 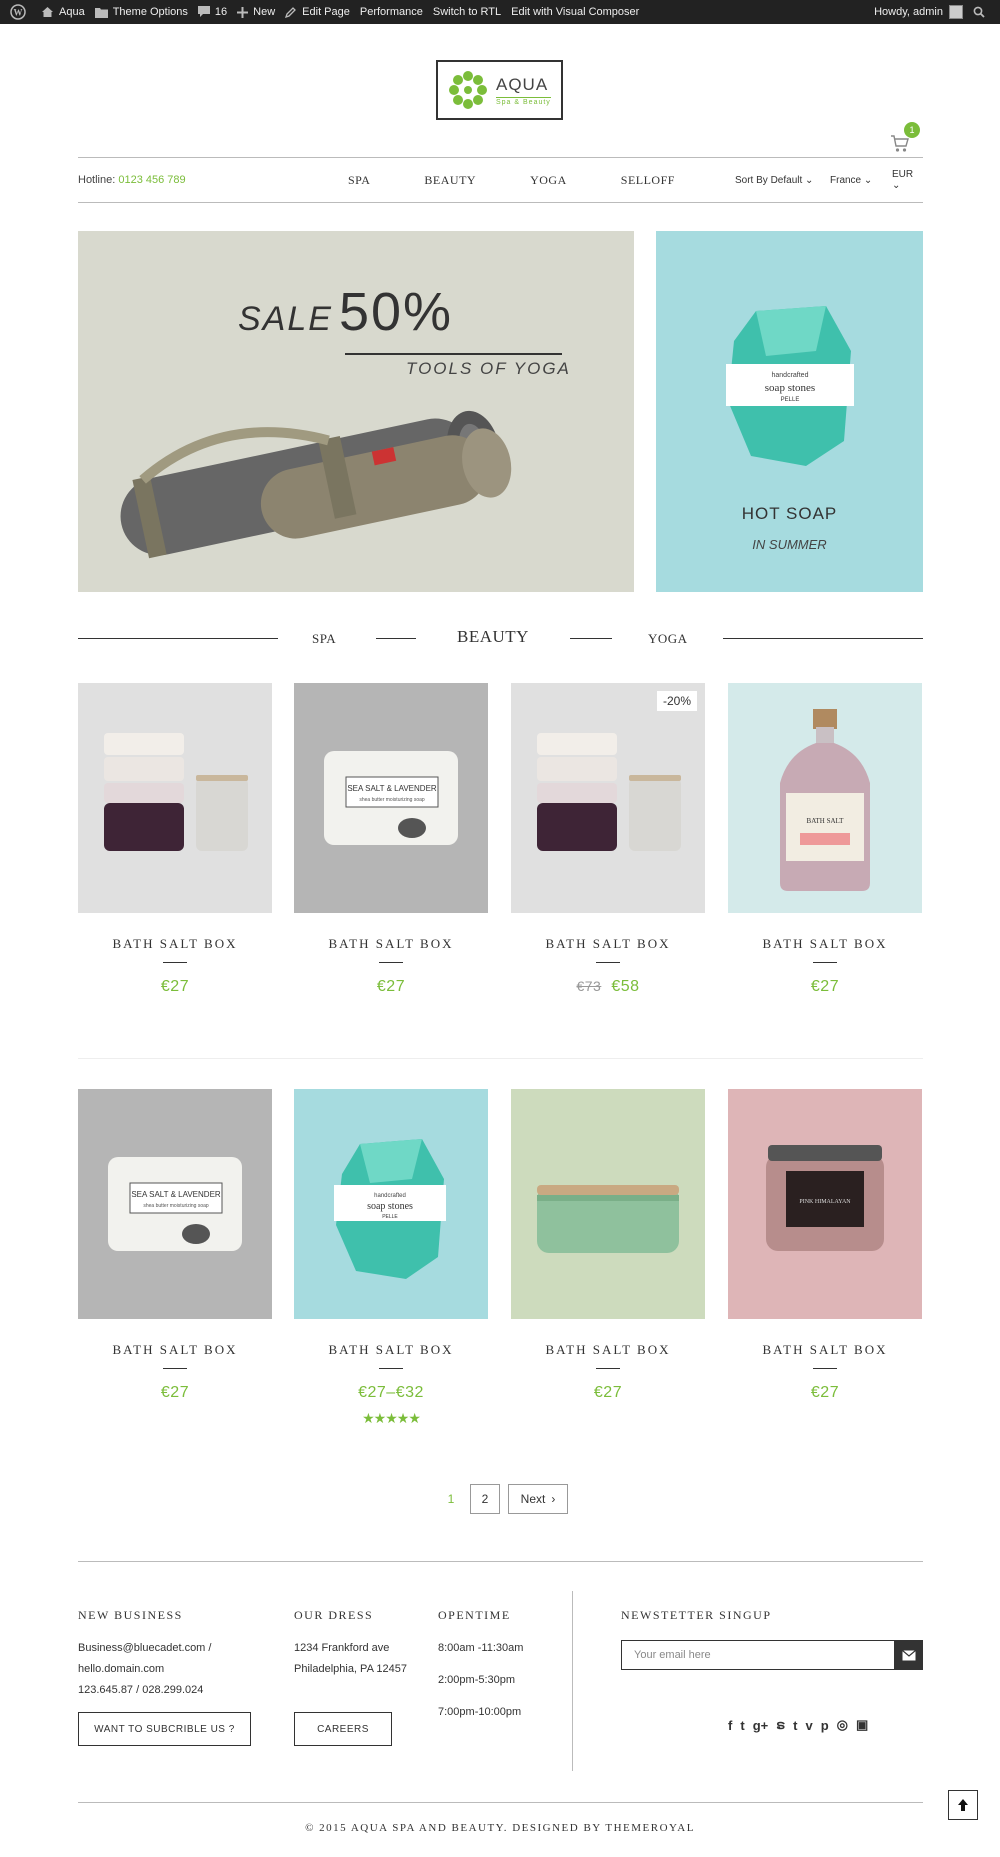 What do you see at coordinates (343, 1729) in the screenshot?
I see `careers-button: CAREERS` at bounding box center [343, 1729].